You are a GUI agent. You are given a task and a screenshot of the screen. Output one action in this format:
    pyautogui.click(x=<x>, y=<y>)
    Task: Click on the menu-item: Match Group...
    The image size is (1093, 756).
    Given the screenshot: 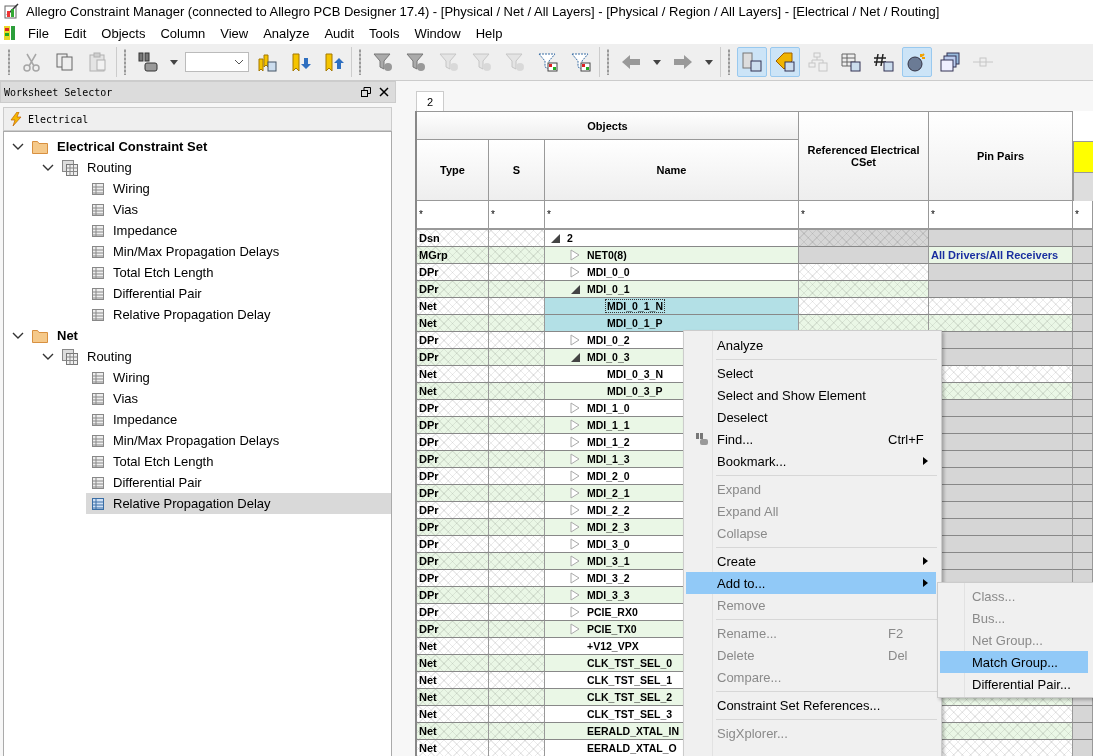 What is the action you would take?
    pyautogui.click(x=1014, y=662)
    